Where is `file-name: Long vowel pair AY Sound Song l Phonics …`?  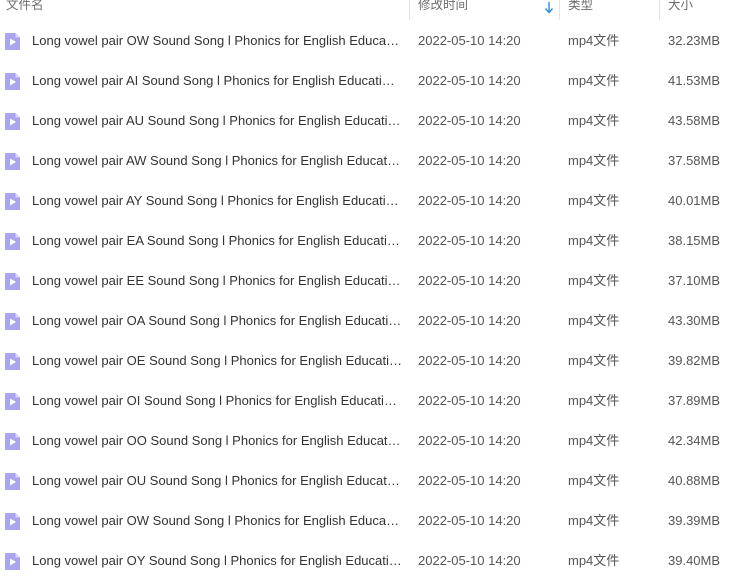 file-name: Long vowel pair AY Sound Song l Phonics … is located at coordinates (215, 200).